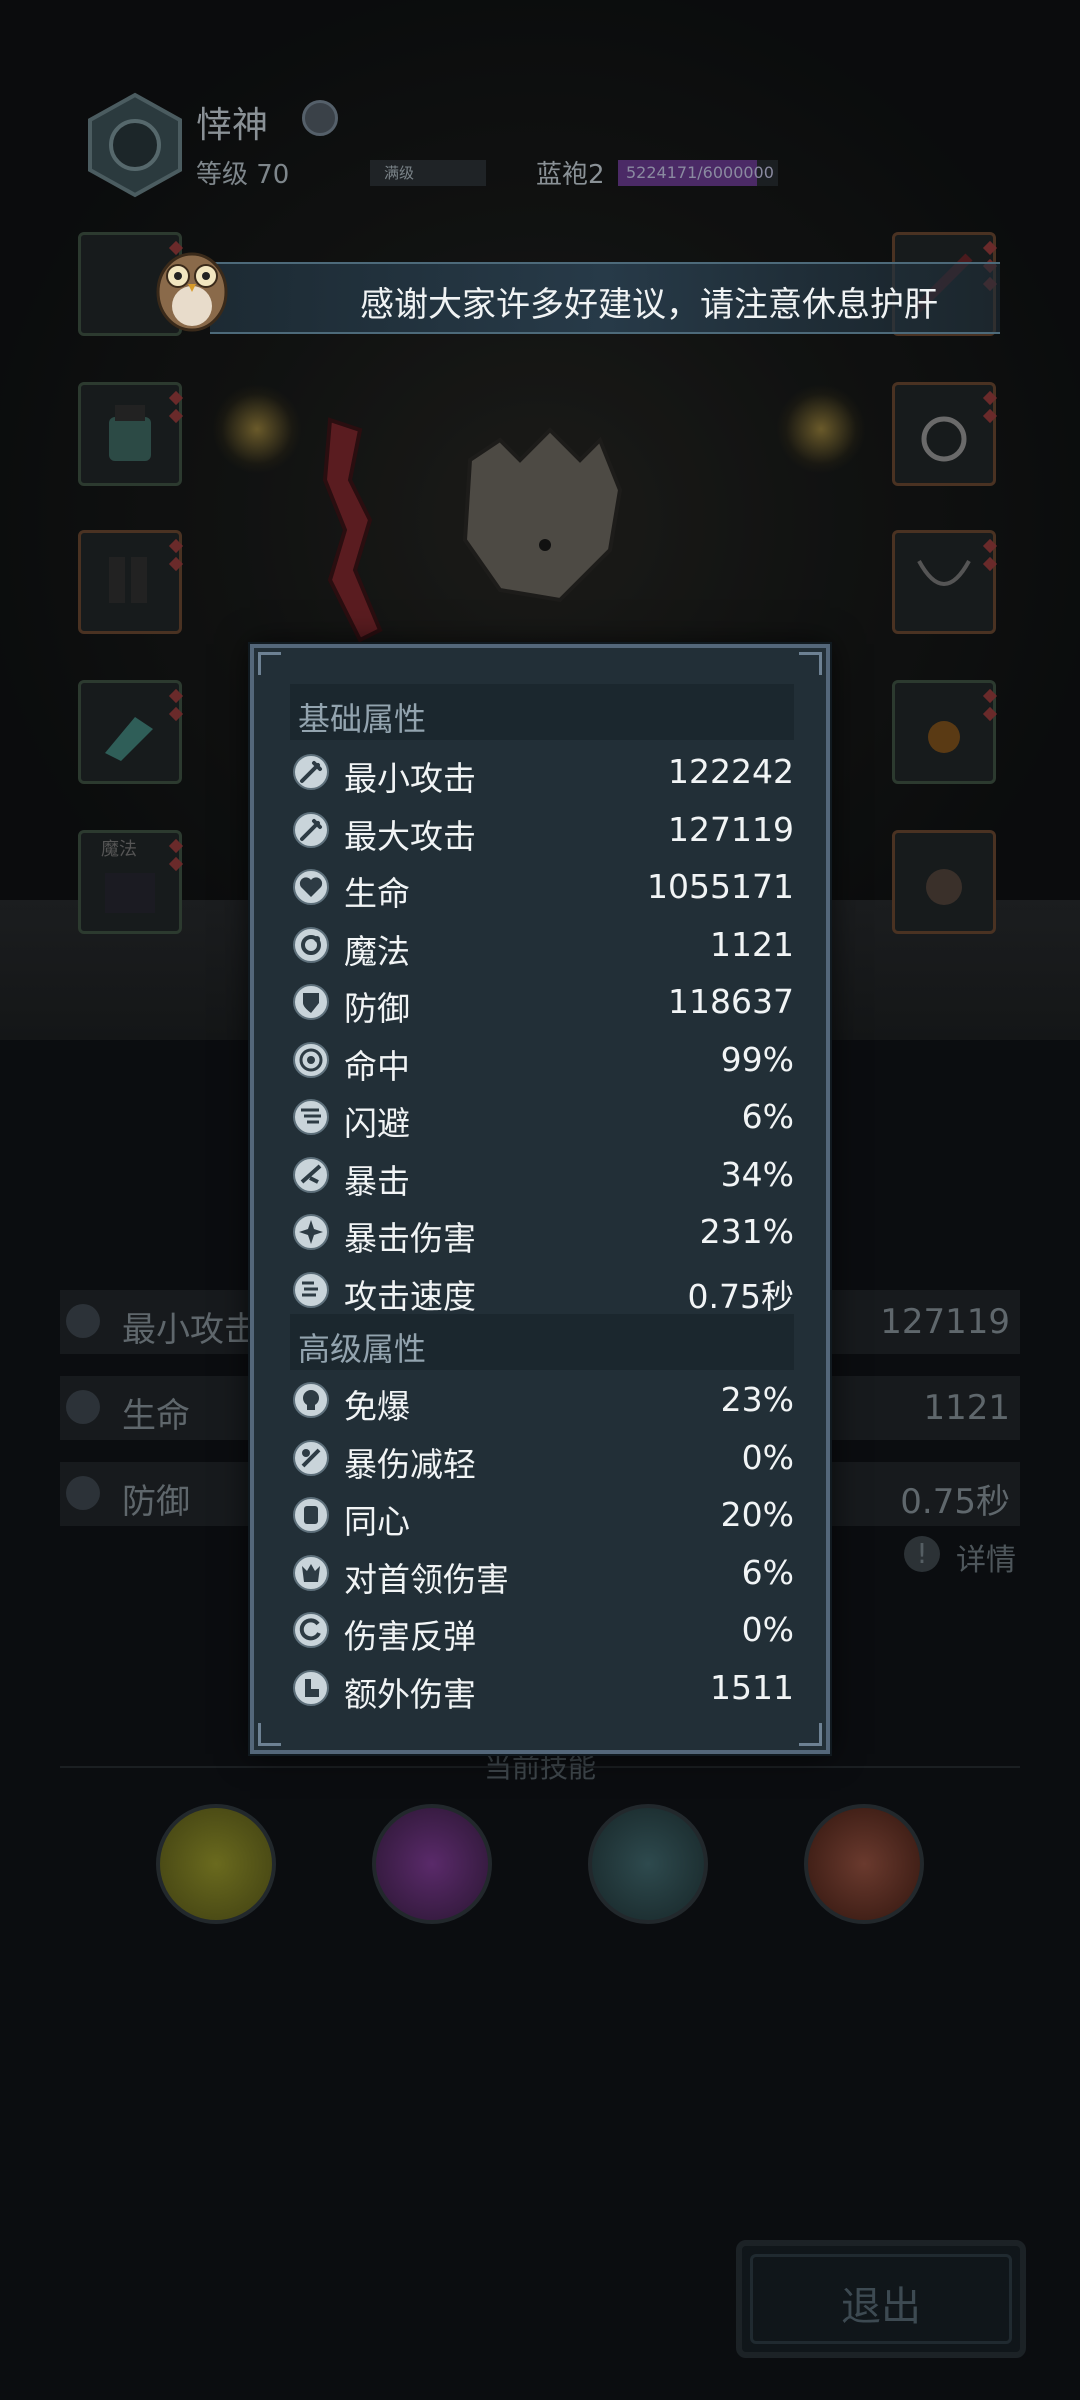 The width and height of the screenshot is (1080, 2400). What do you see at coordinates (377, 1521) in the screenshot?
I see `attribute-label: 同心` at bounding box center [377, 1521].